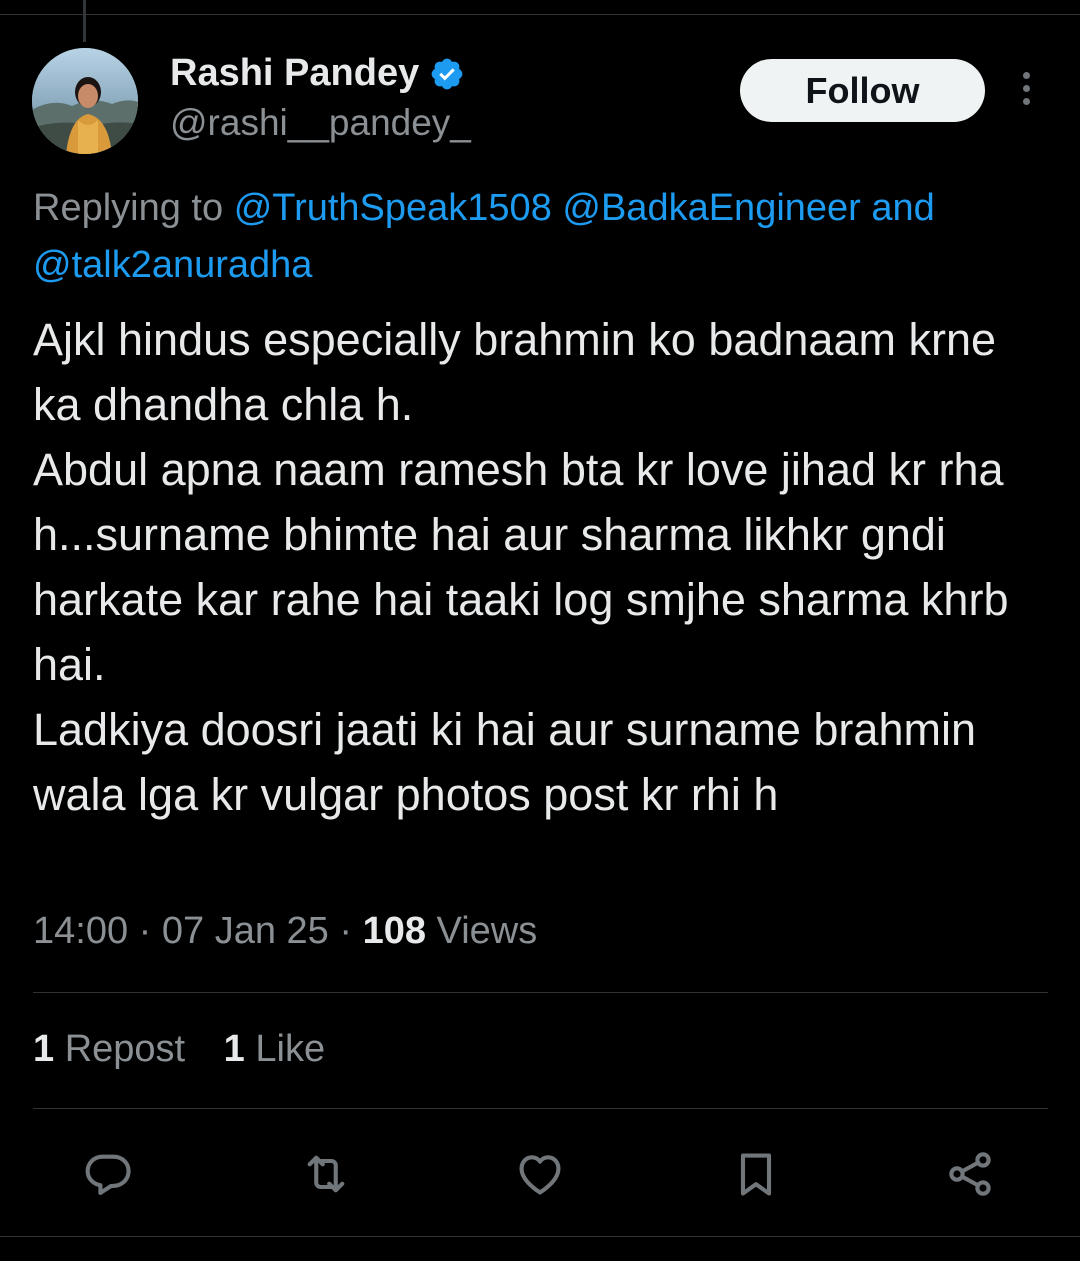  I want to click on tweet-meta: 14:00 · 07 Jan 25 · 108 Views, so click(285, 931).